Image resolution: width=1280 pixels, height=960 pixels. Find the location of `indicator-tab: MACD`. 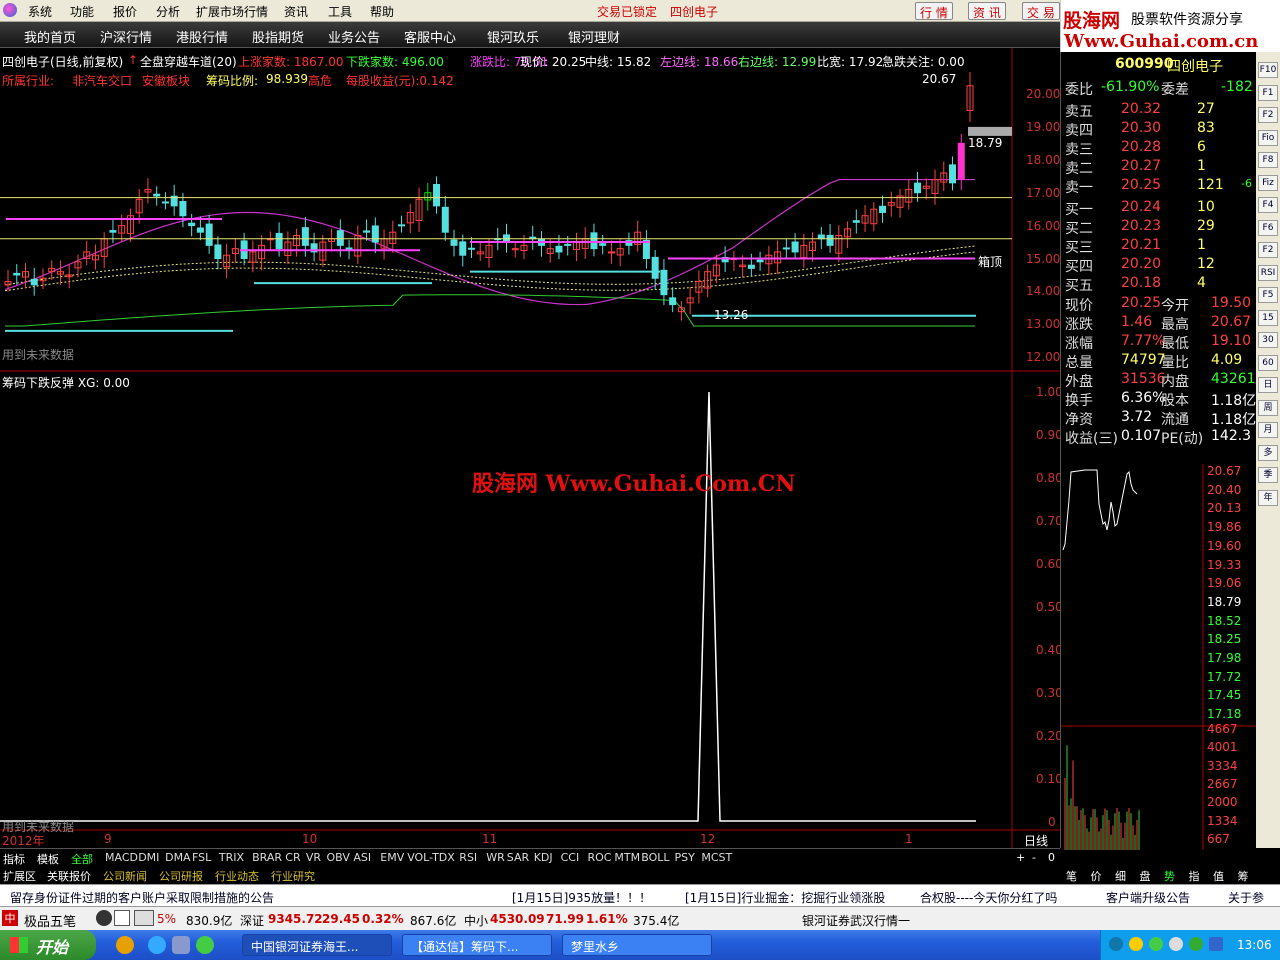

indicator-tab: MACD is located at coordinates (121, 857).